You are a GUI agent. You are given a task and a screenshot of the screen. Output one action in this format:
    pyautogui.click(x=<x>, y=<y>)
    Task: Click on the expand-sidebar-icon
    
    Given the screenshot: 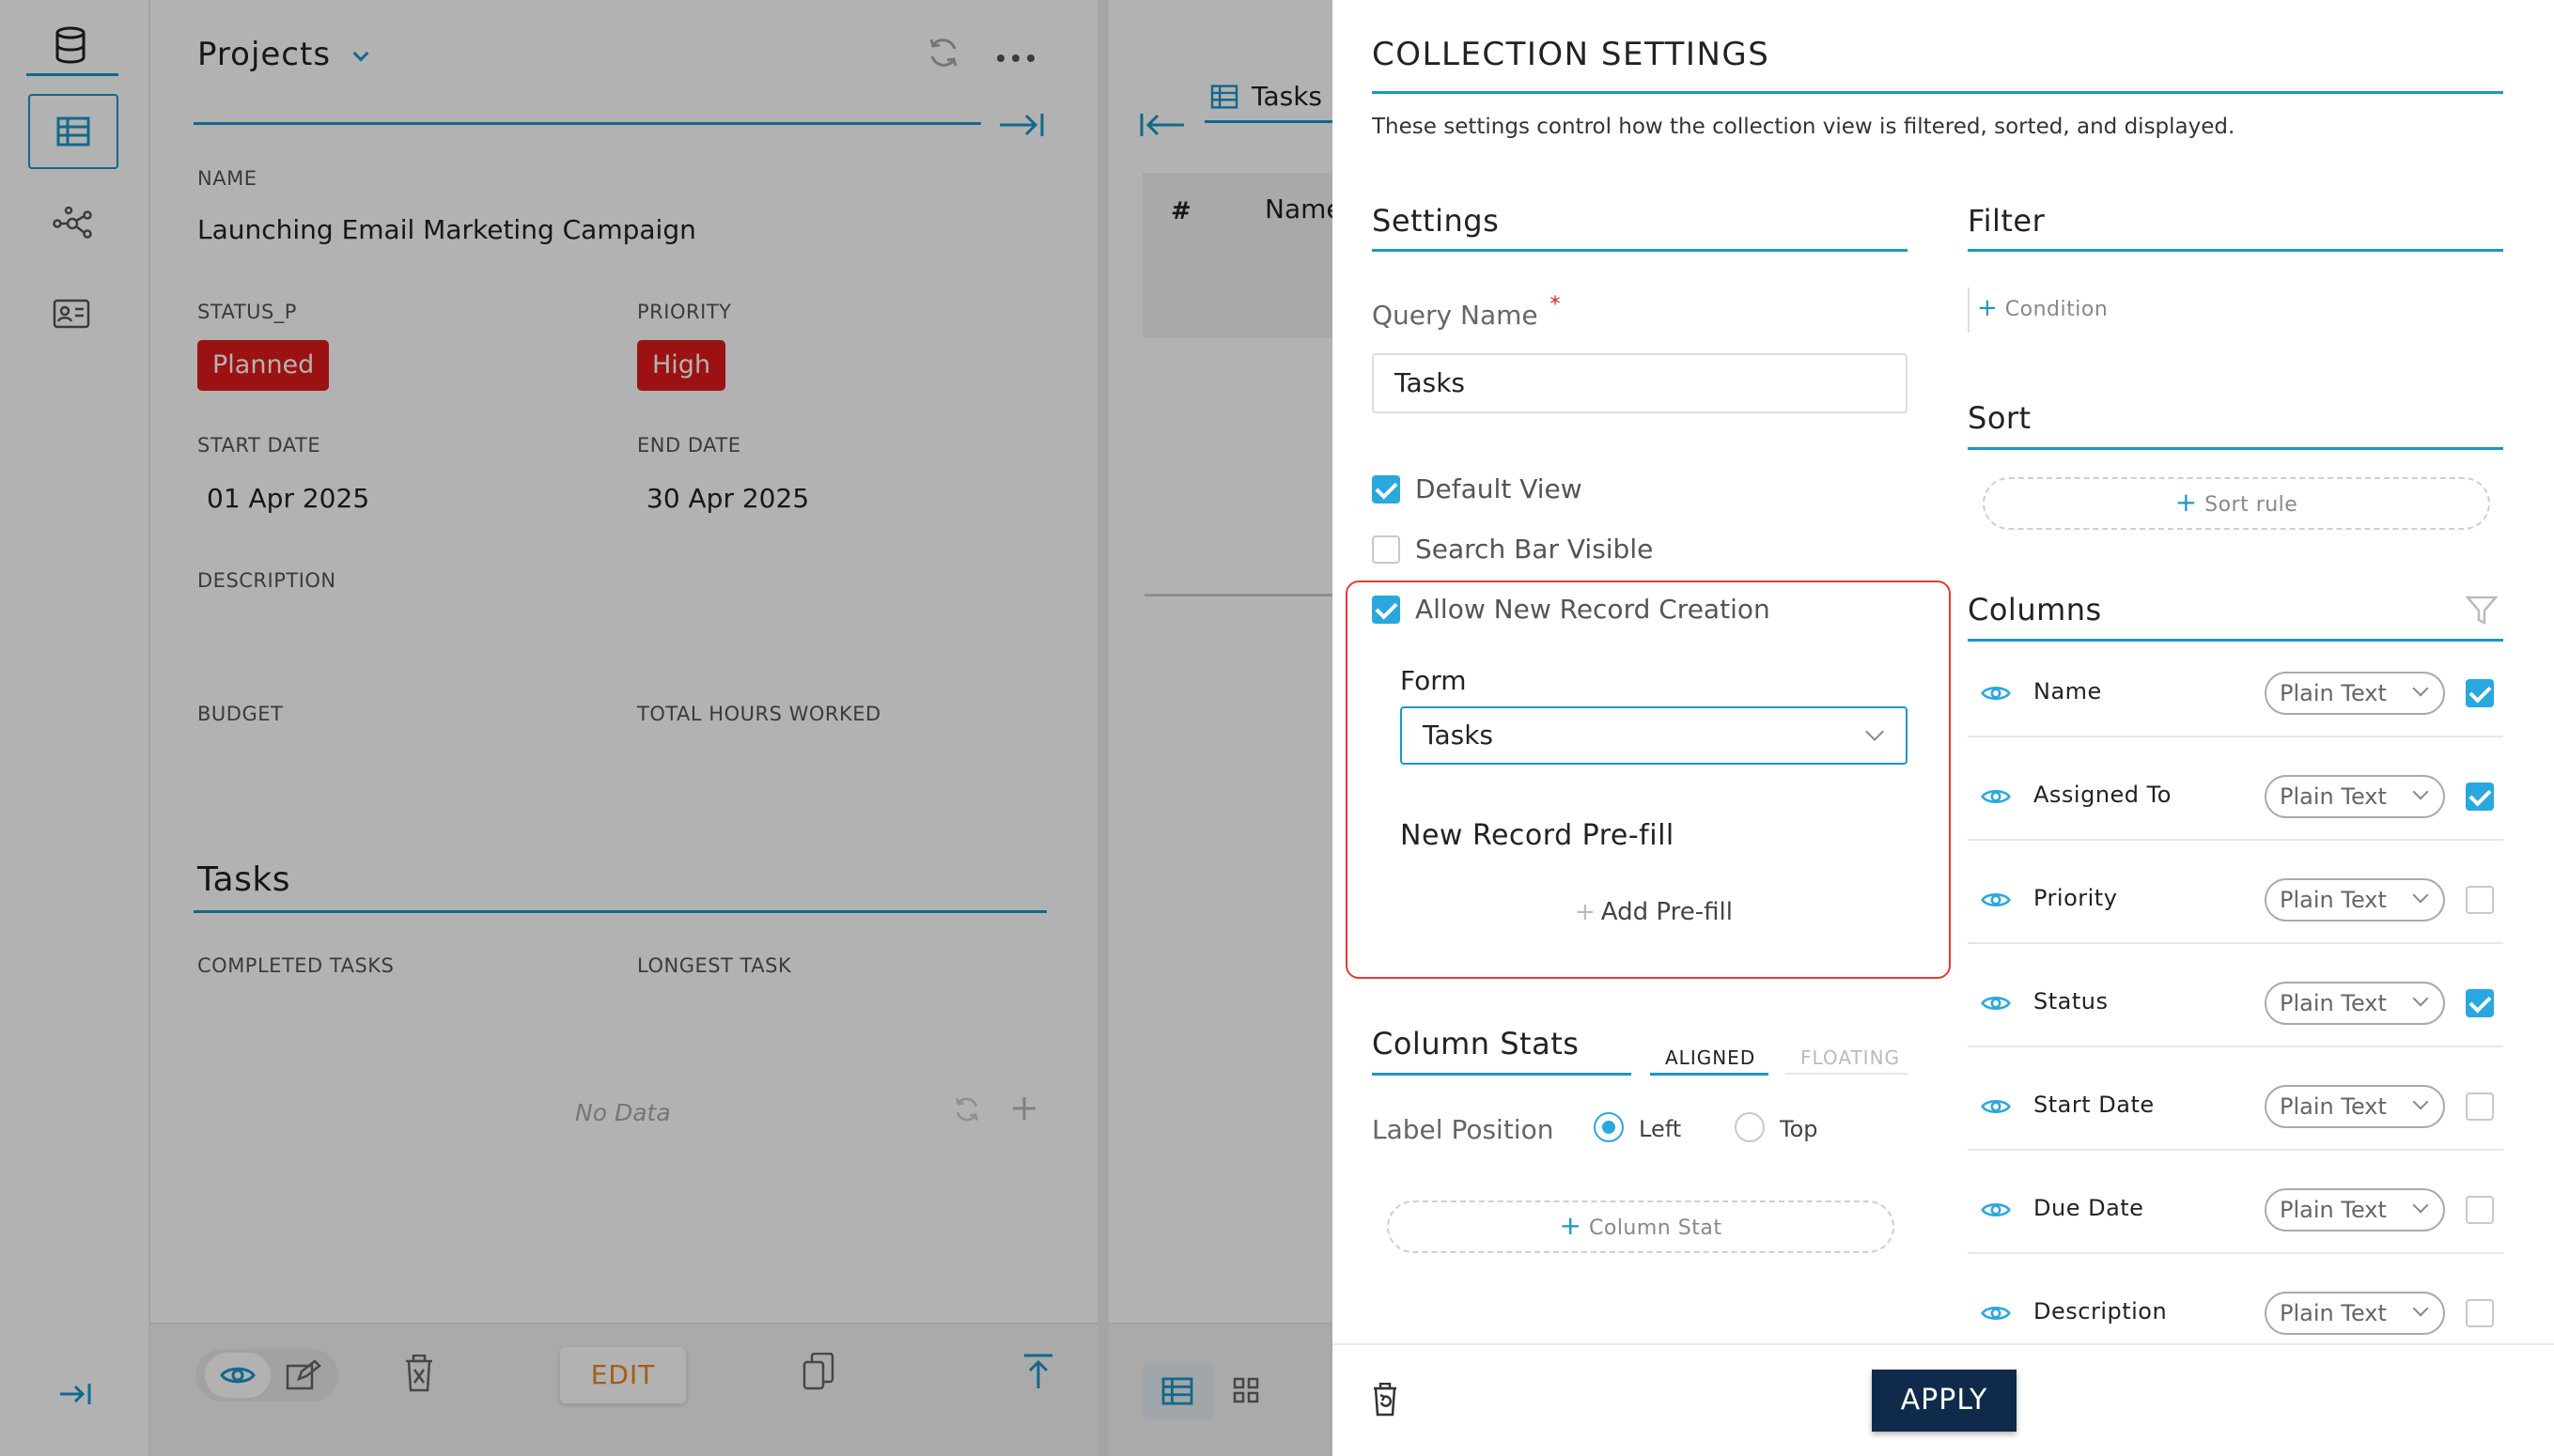 What is the action you would take?
    pyautogui.click(x=75, y=1394)
    